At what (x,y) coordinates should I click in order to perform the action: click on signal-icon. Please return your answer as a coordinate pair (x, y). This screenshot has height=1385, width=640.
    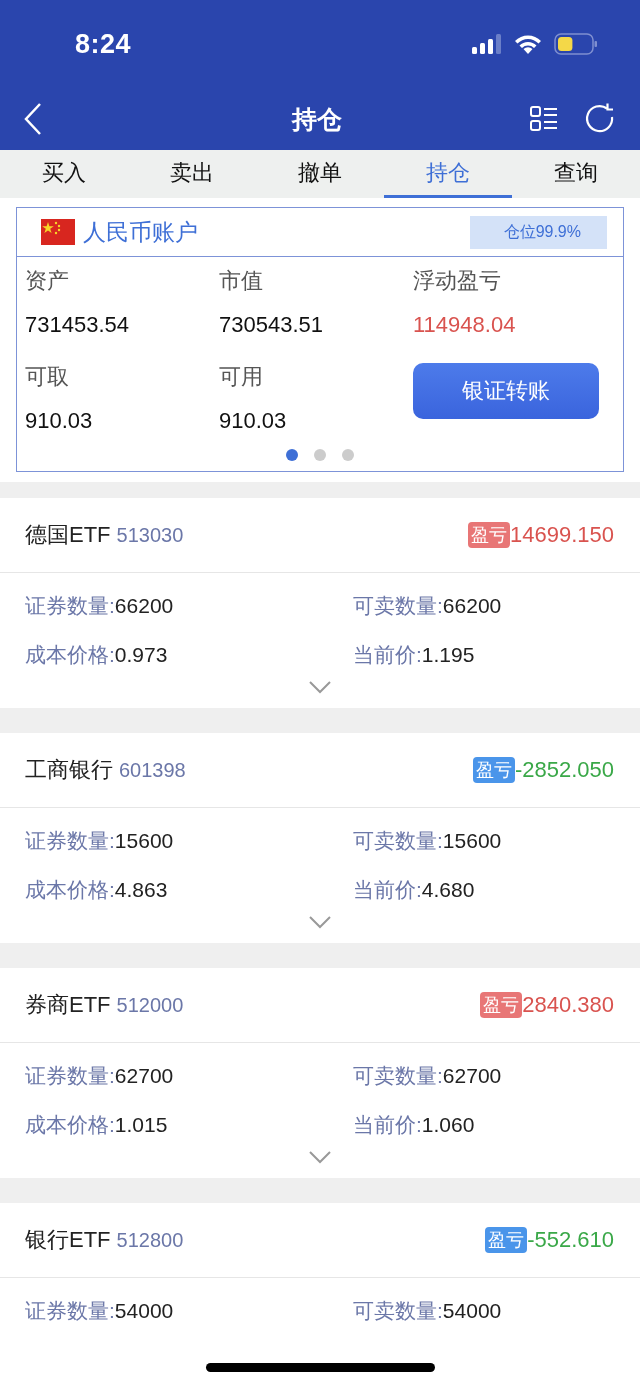
    Looking at the image, I should click on (487, 44).